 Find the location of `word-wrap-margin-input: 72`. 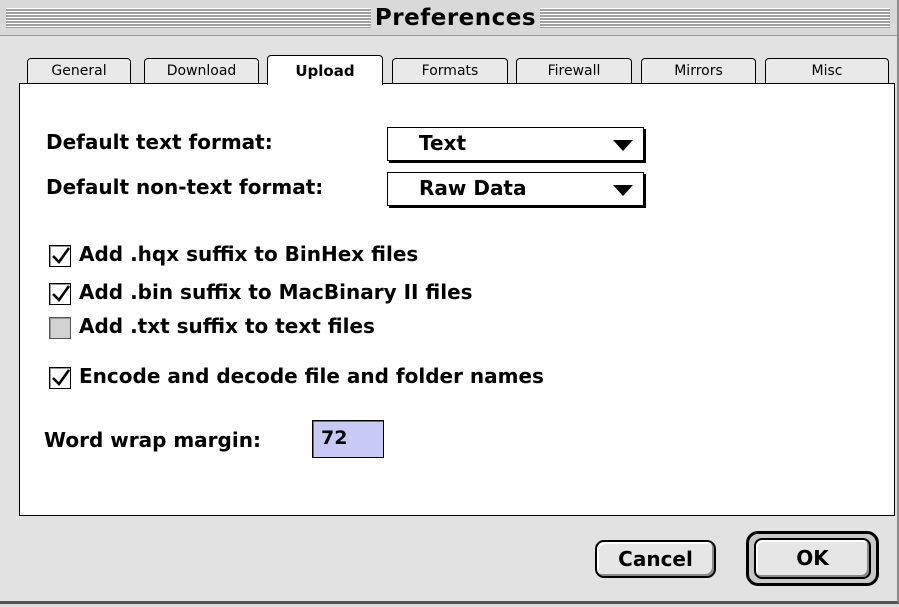

word-wrap-margin-input: 72 is located at coordinates (348, 439).